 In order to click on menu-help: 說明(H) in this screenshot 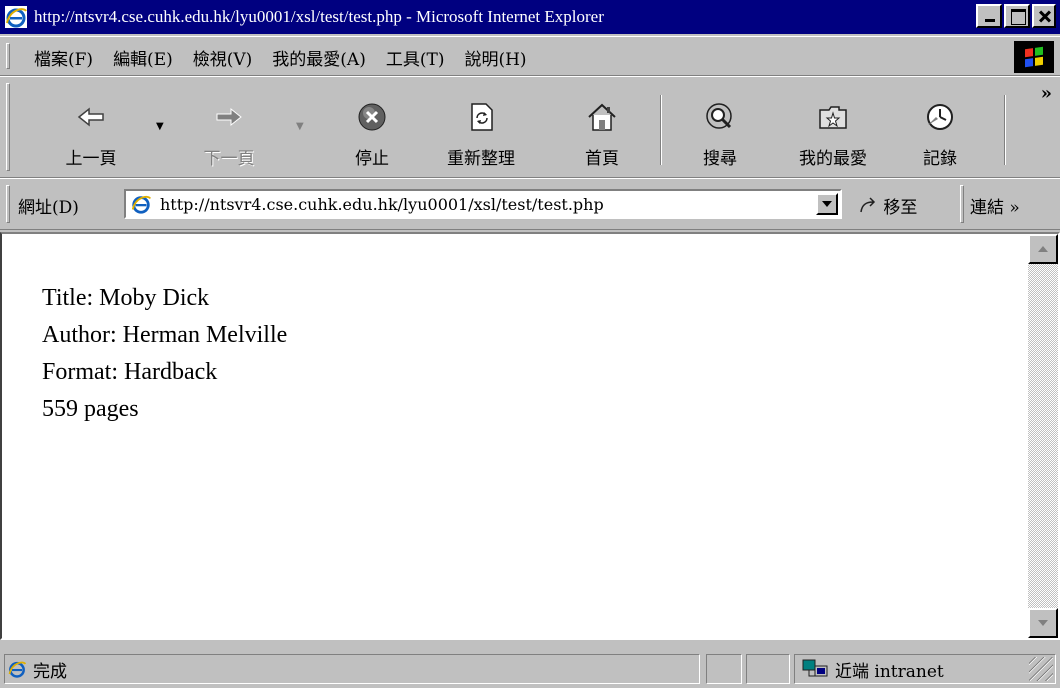, I will do `click(495, 57)`.